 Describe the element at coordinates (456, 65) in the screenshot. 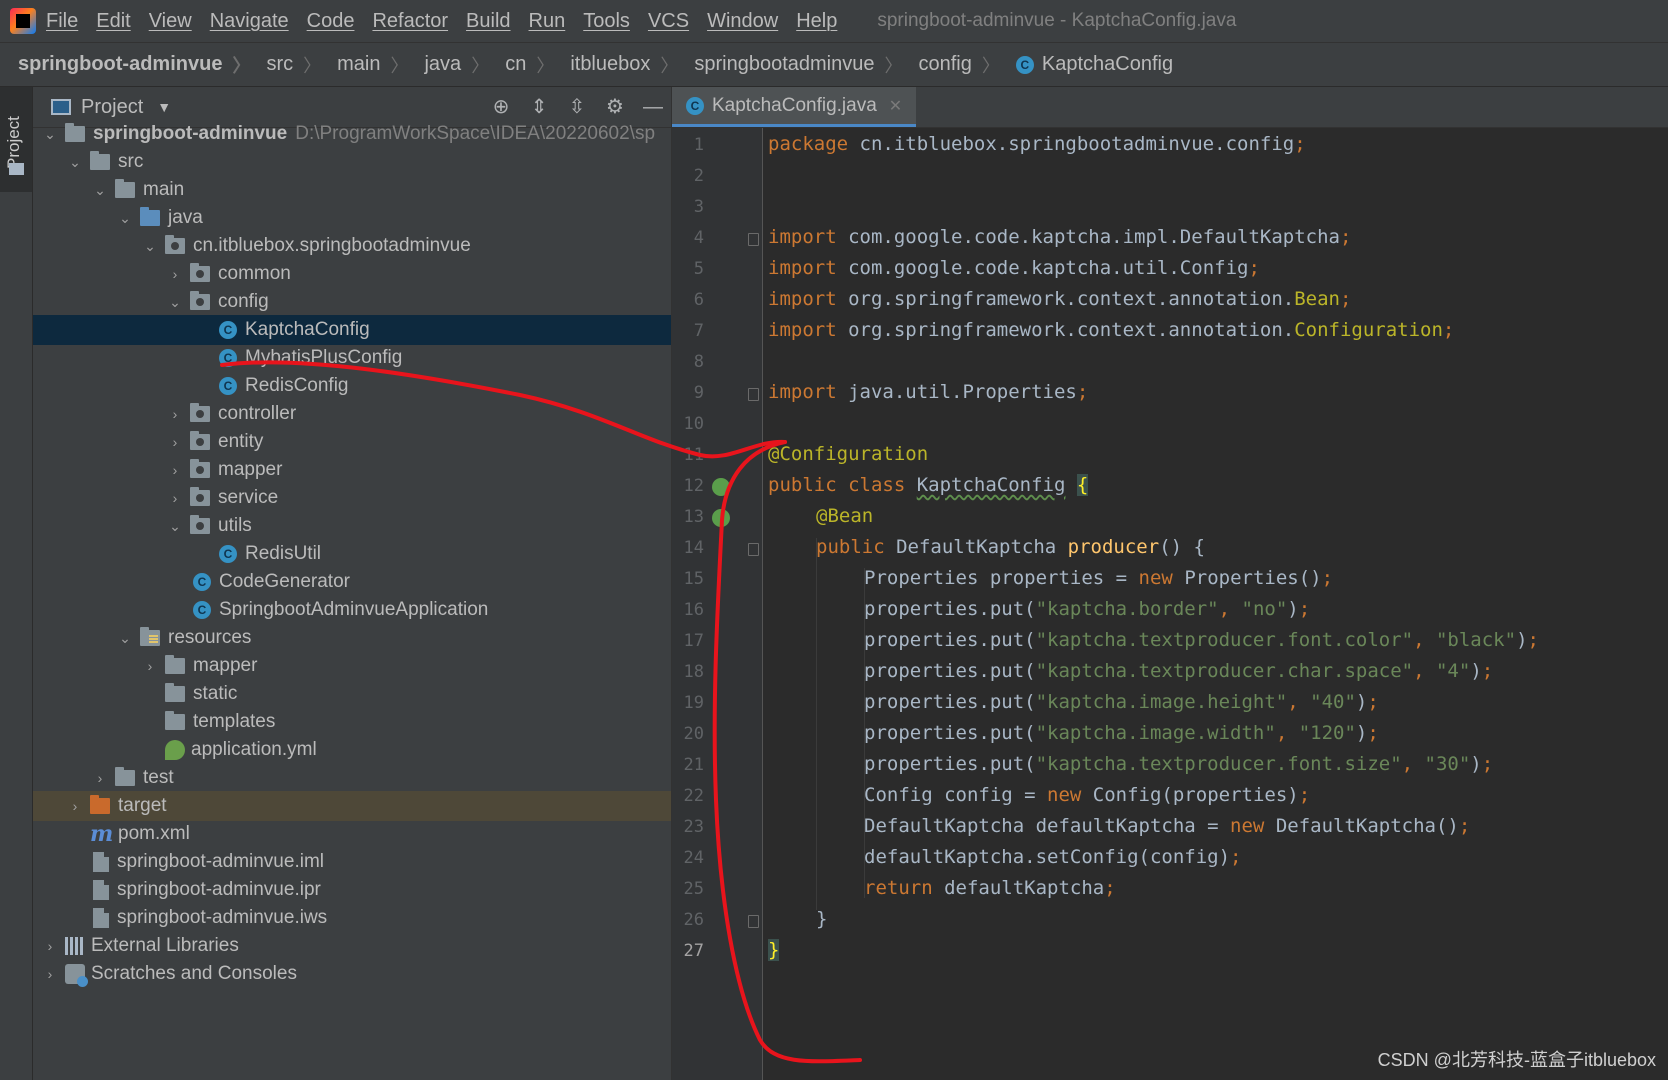

I see `breadcrumb-item: java 〉` at that location.